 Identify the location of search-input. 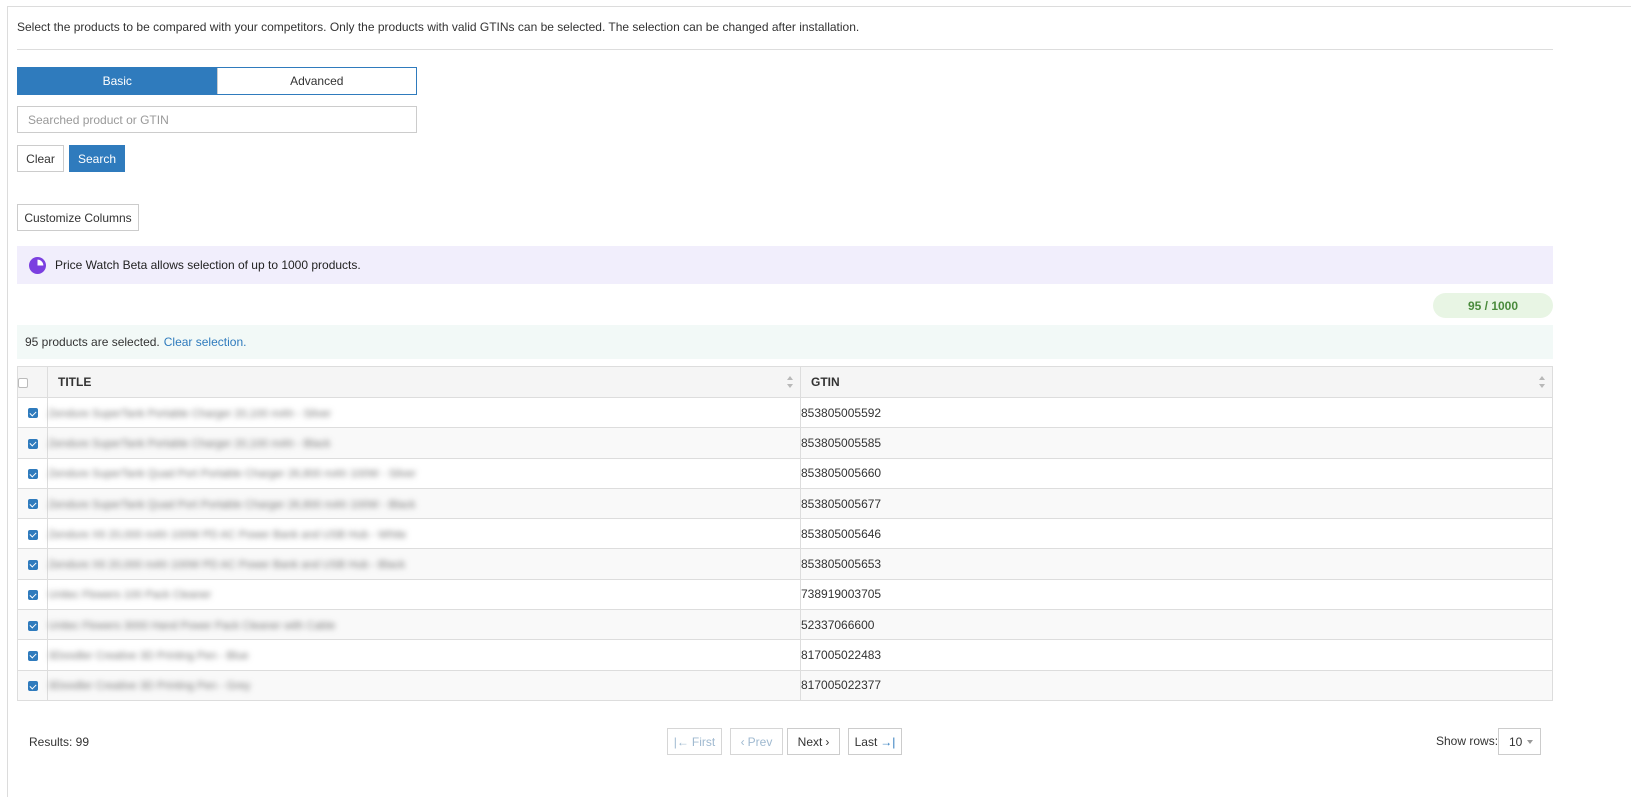
(217, 119).